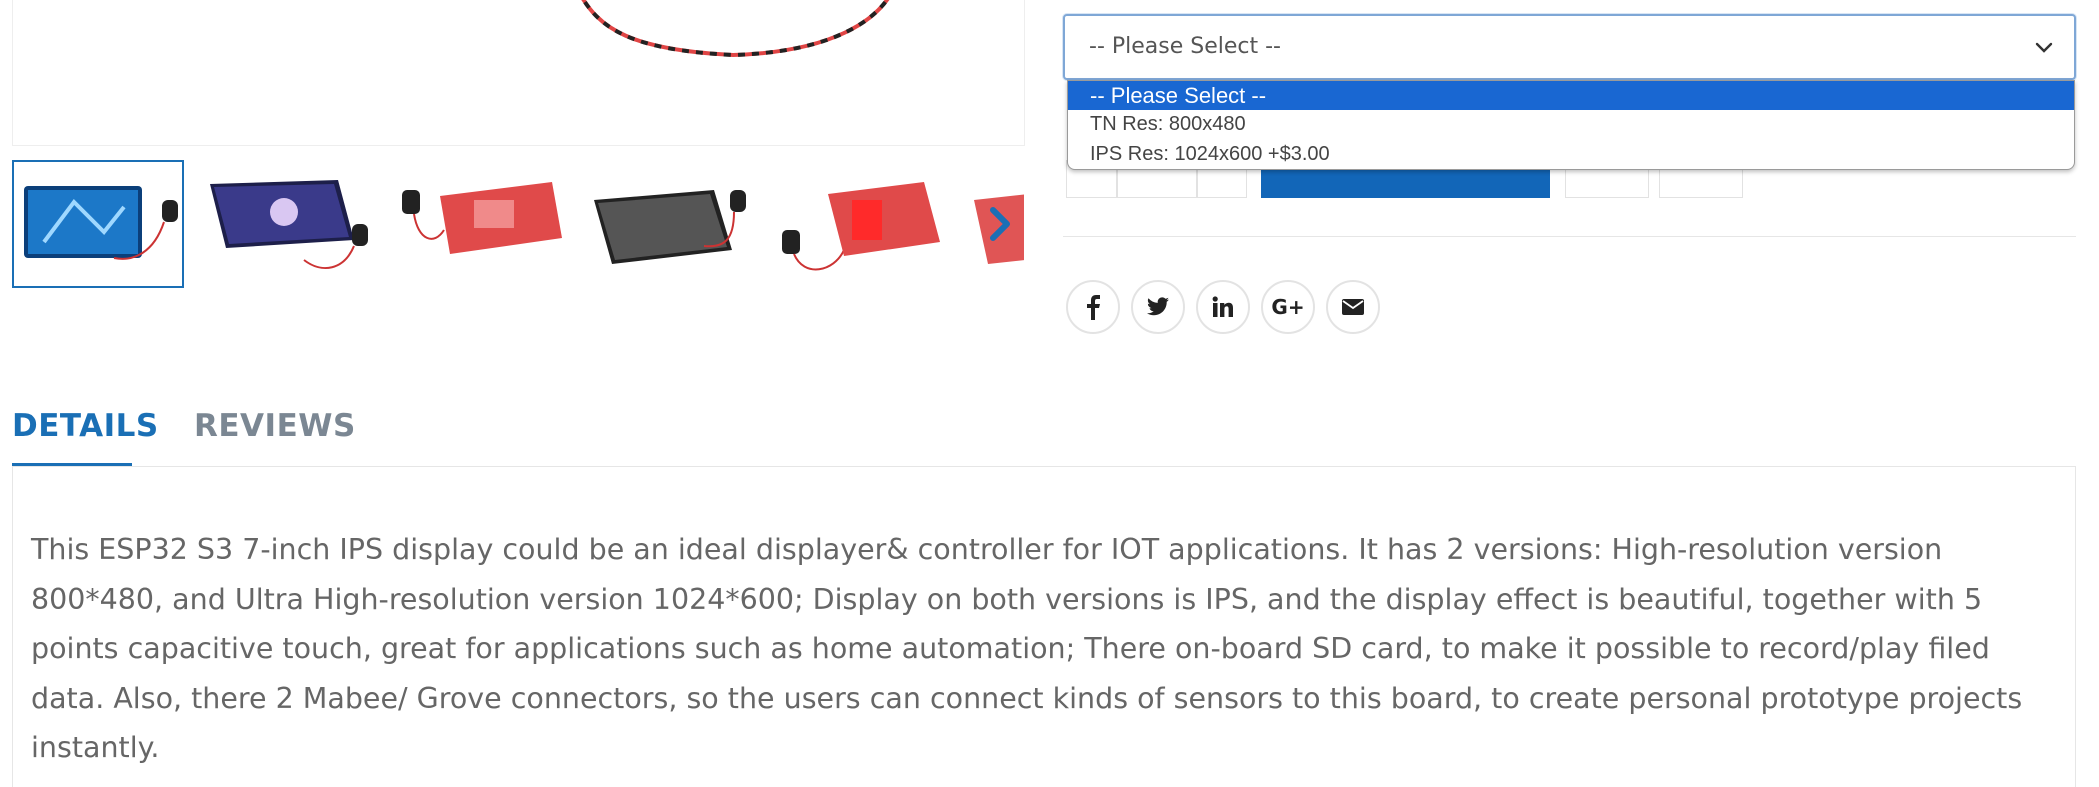  Describe the element at coordinates (275, 426) in the screenshot. I see `tab-reviews: REVIEWS` at that location.